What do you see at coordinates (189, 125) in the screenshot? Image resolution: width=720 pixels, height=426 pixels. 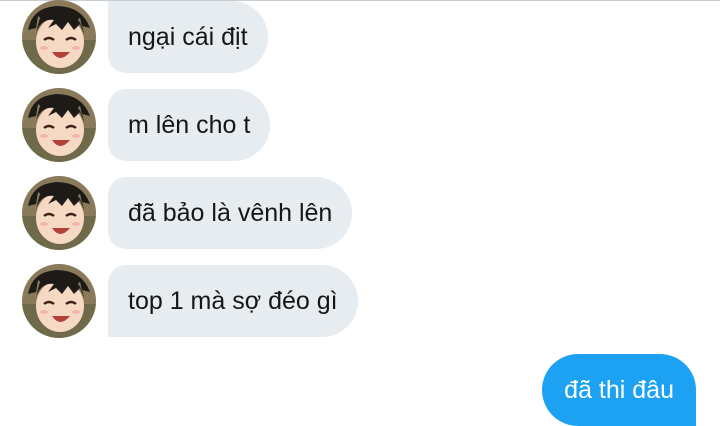 I see `incoming-bubble: m lên cho t` at bounding box center [189, 125].